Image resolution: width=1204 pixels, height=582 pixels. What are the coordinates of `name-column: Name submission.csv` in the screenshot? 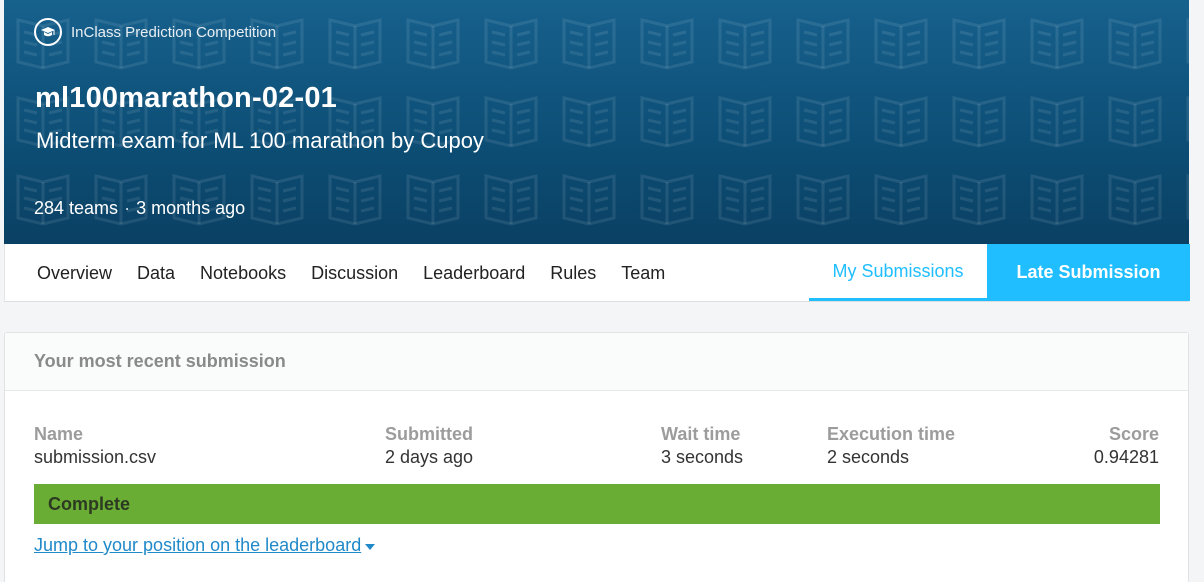 It's located at (95, 446).